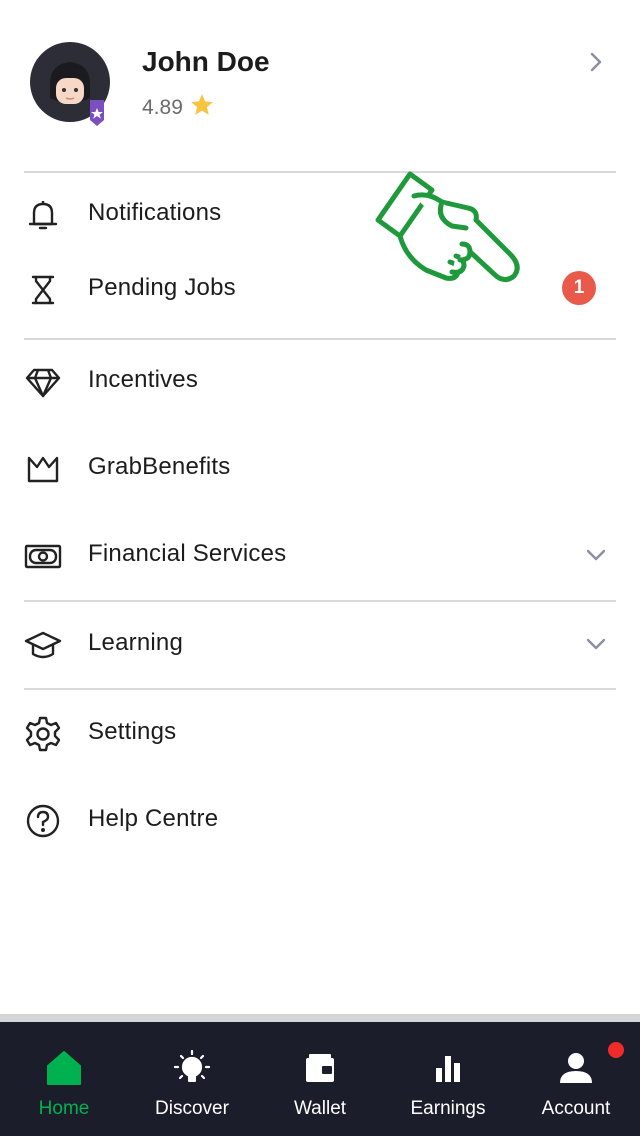 Image resolution: width=640 pixels, height=1136 pixels. Describe the element at coordinates (202, 108) in the screenshot. I see `star-icon` at that location.